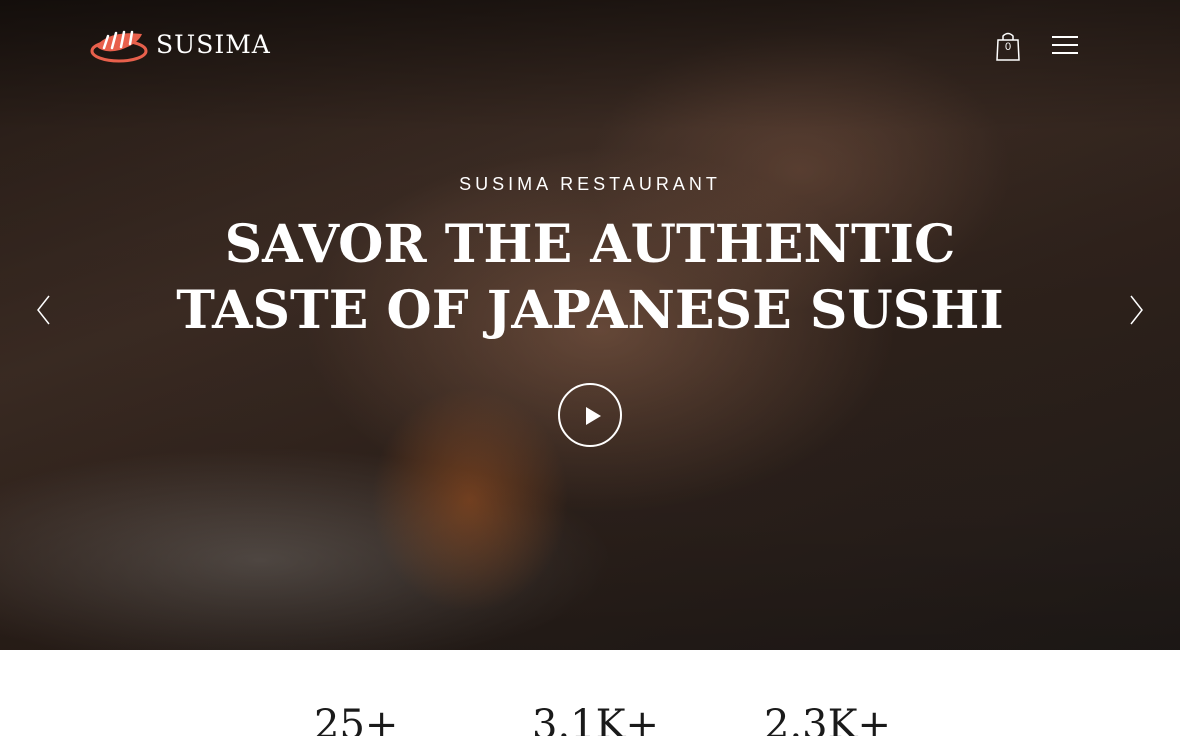 The height and width of the screenshot is (736, 1180). Describe the element at coordinates (590, 693) in the screenshot. I see `stats-section: 25+ 3.1K+ 2.3K+` at that location.